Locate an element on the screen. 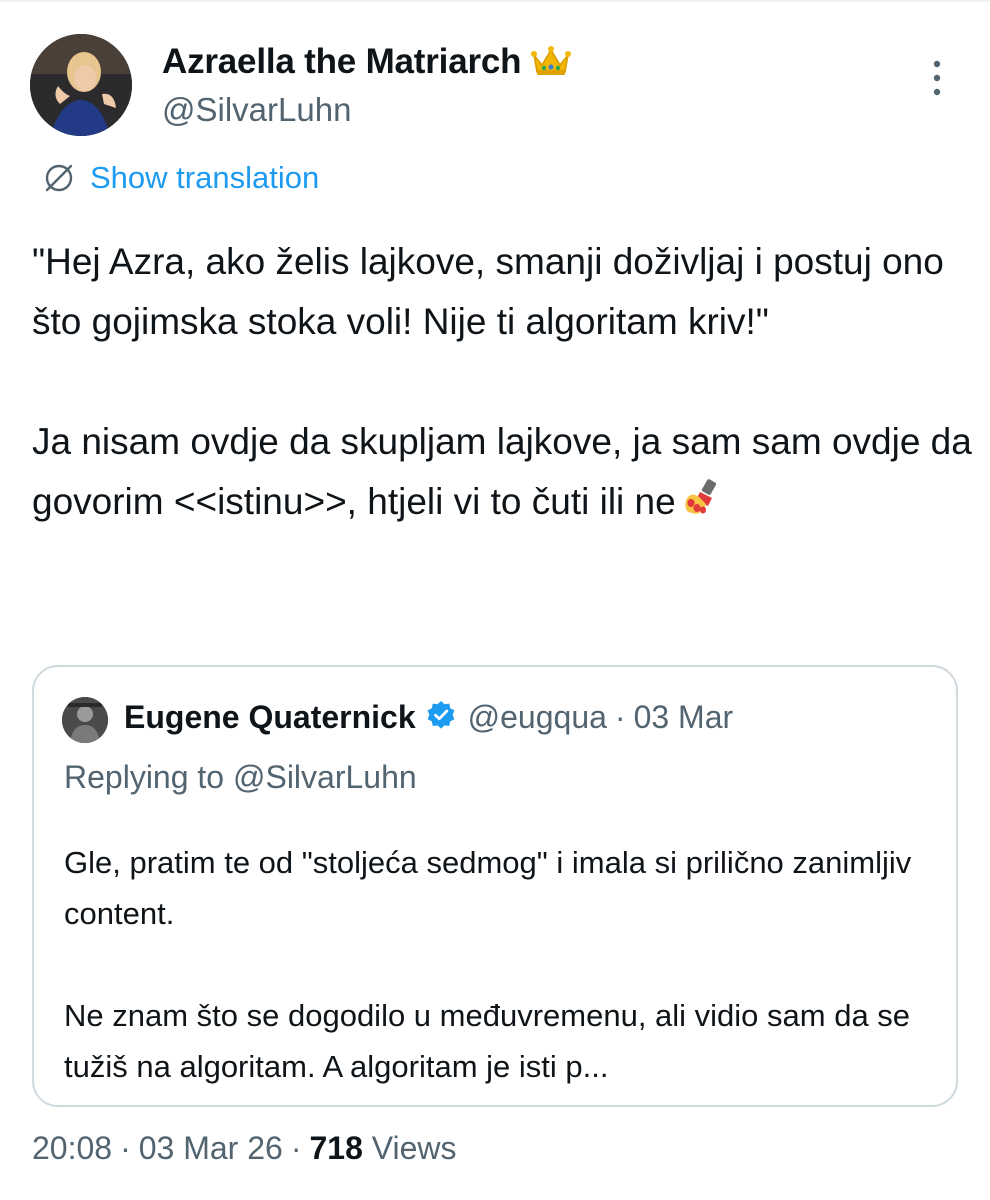  quote-header: Eugene Quaternick @eugqua · 03 Mar is located at coordinates (428, 717).